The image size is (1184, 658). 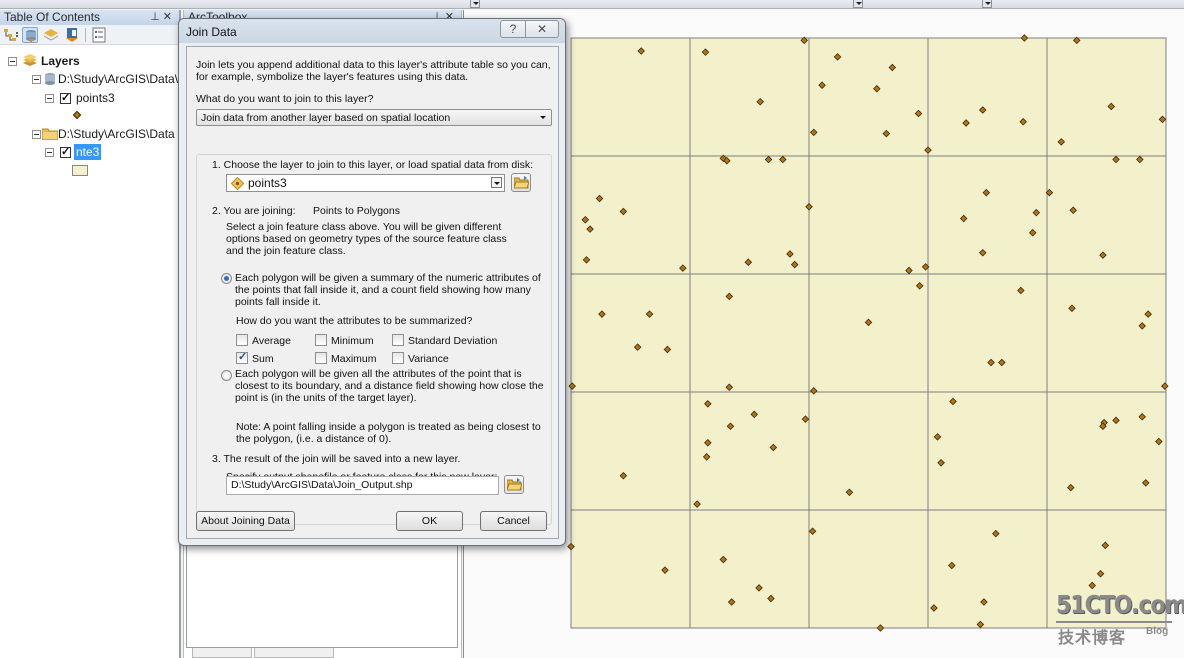 I want to click on join-question-label: What do you want to join to this layer?, so click(x=285, y=99).